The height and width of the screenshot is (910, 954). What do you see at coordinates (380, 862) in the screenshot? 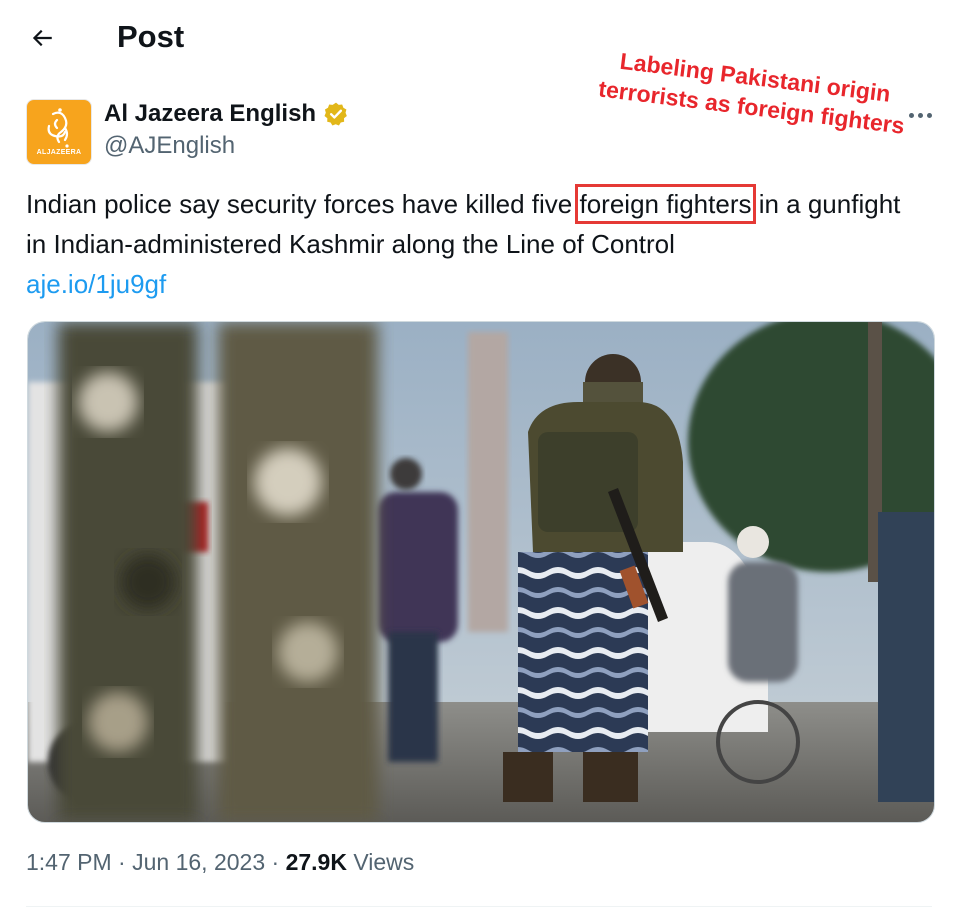
I see `views-label: Views` at bounding box center [380, 862].